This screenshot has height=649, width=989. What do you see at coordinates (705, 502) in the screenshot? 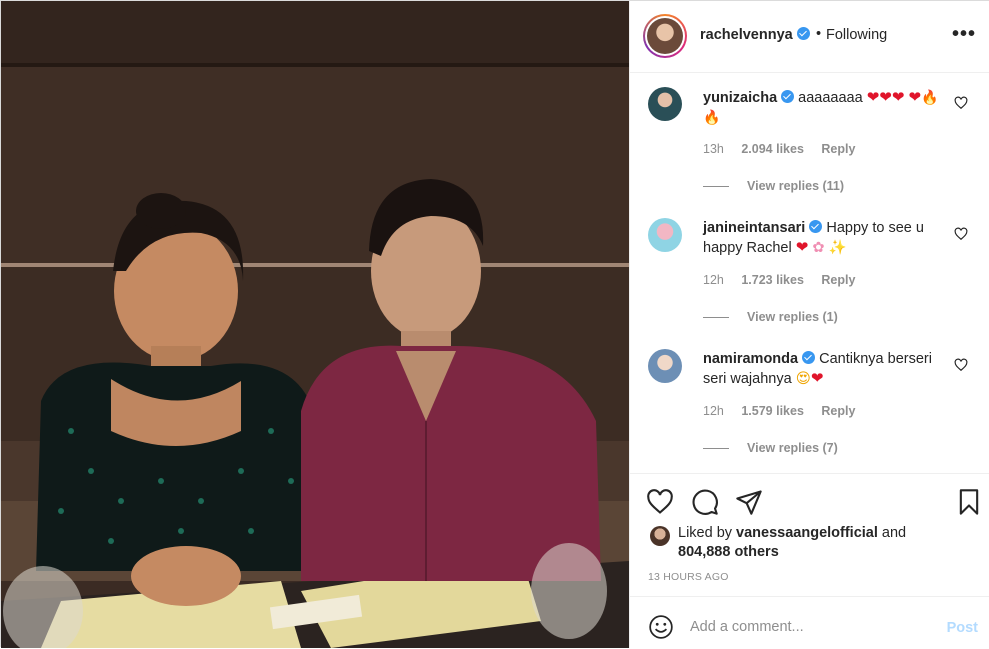
I see `comment-bubble-icon` at bounding box center [705, 502].